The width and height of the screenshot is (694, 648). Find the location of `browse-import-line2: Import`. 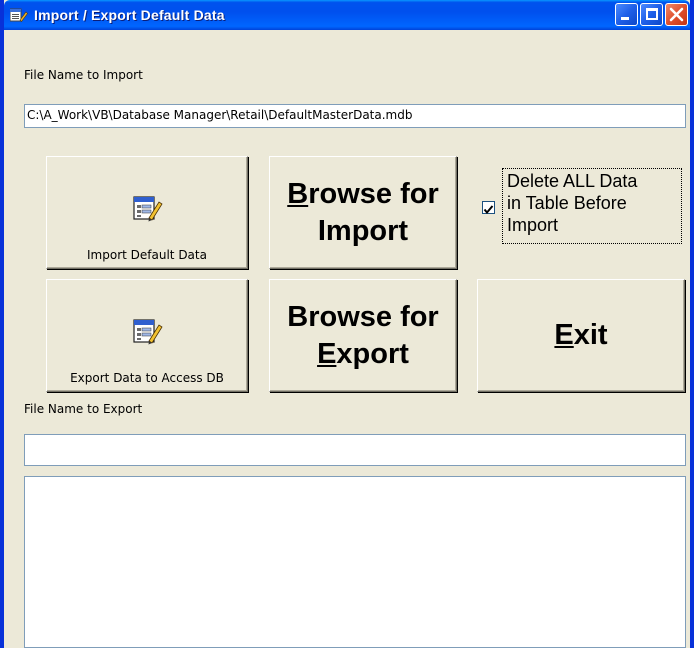

browse-import-line2: Import is located at coordinates (363, 230).